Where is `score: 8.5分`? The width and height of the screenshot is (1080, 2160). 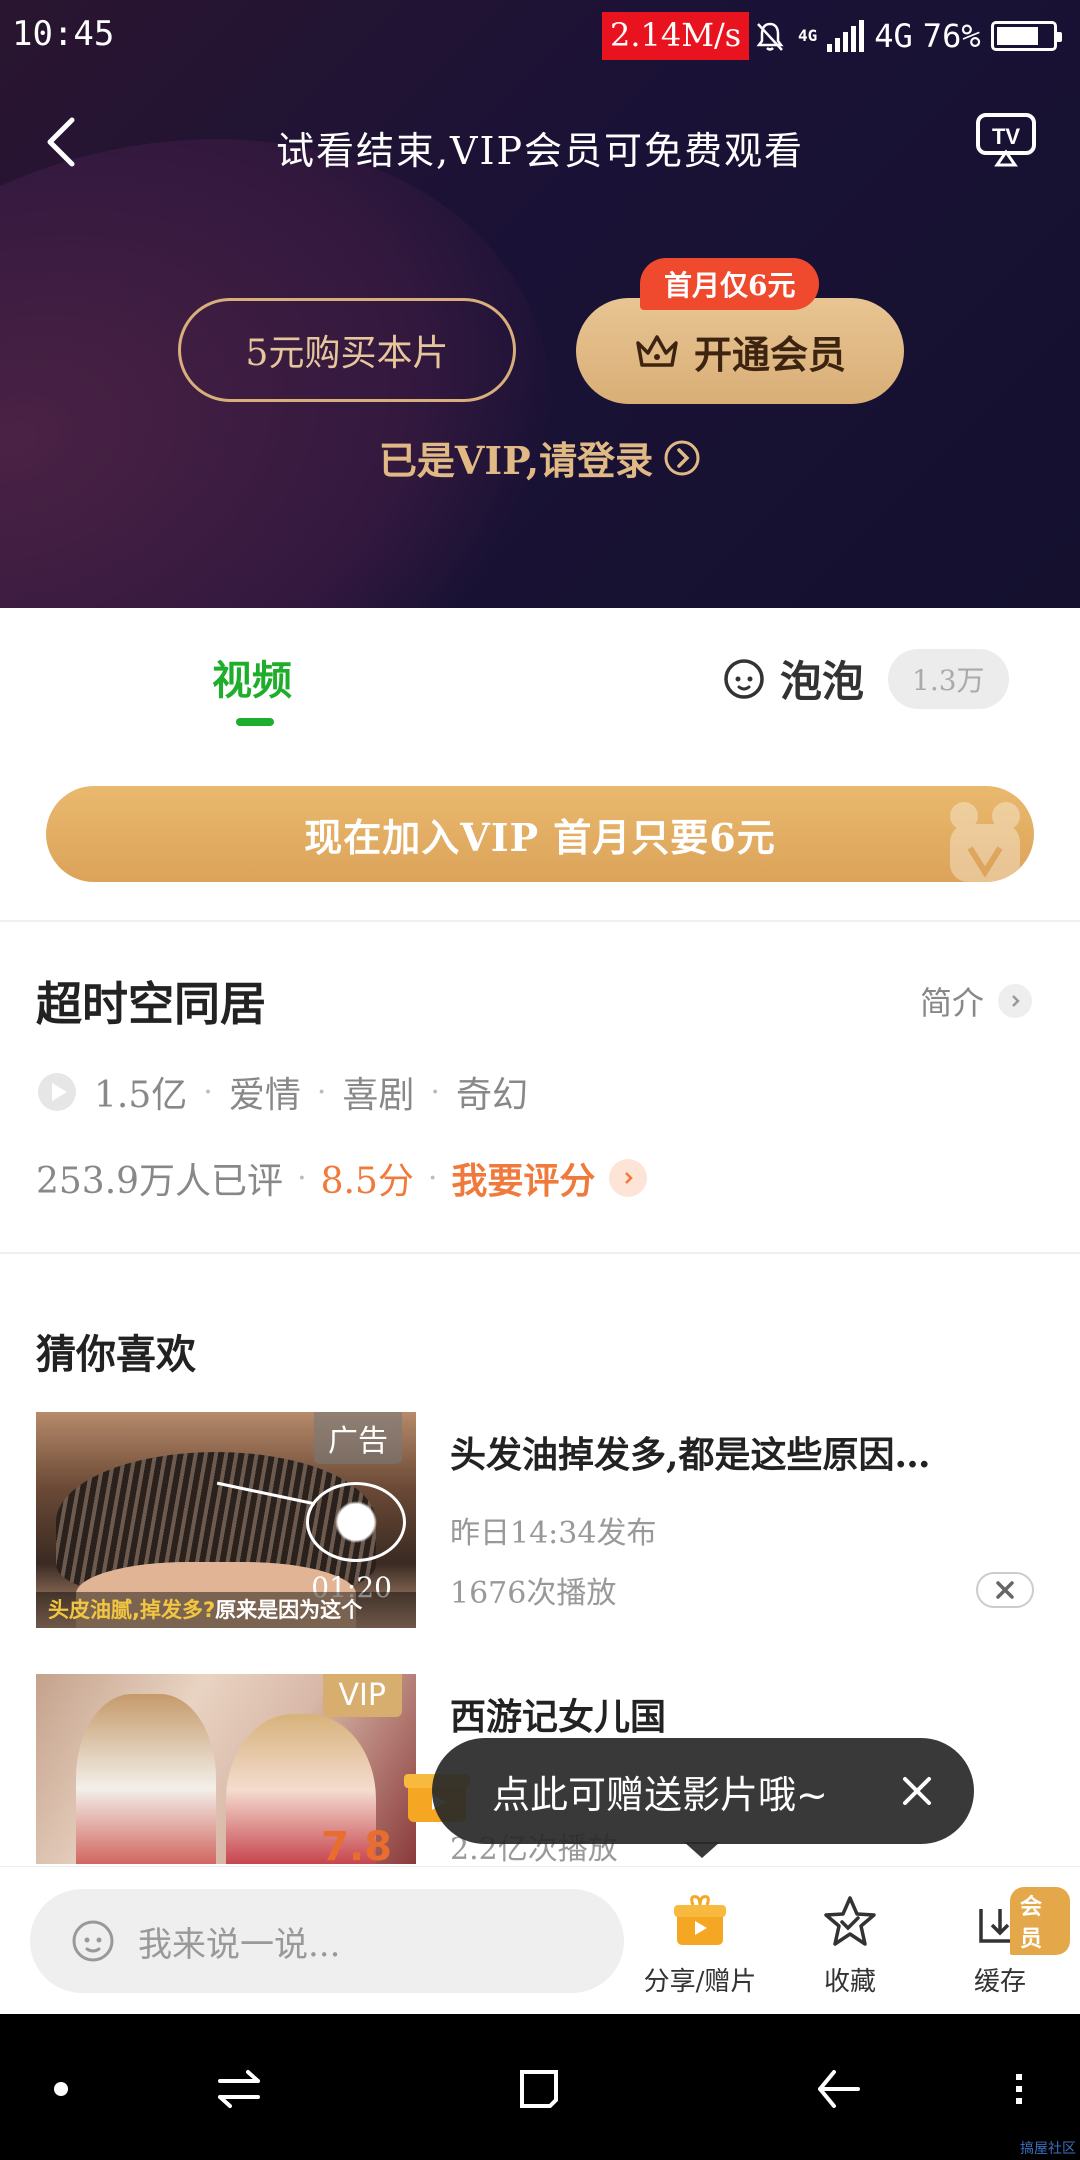 score: 8.5分 is located at coordinates (367, 1181).